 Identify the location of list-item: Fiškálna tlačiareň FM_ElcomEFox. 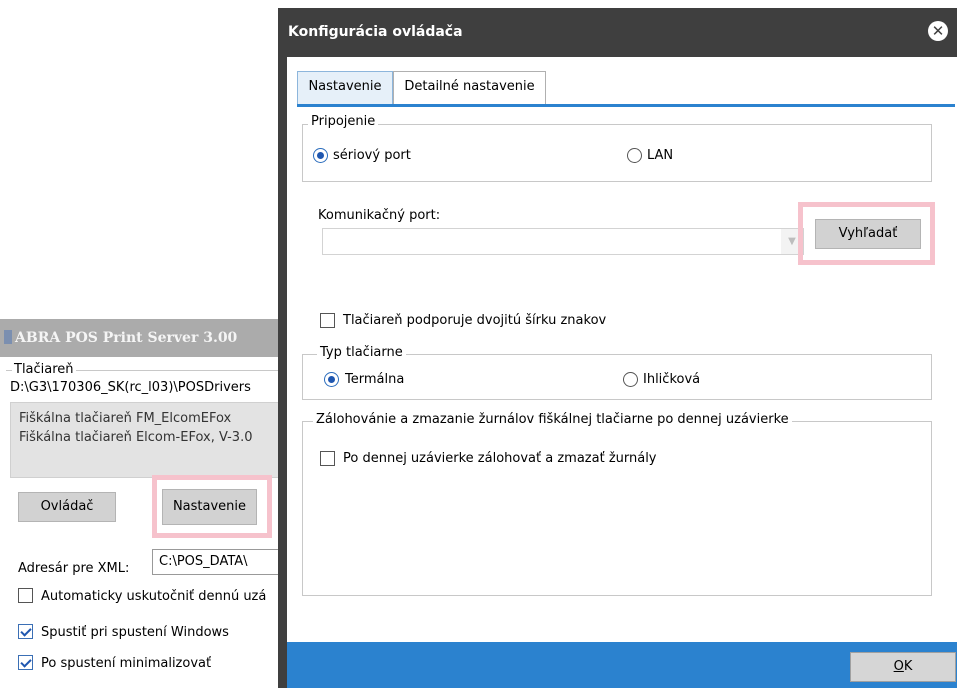
(155, 418).